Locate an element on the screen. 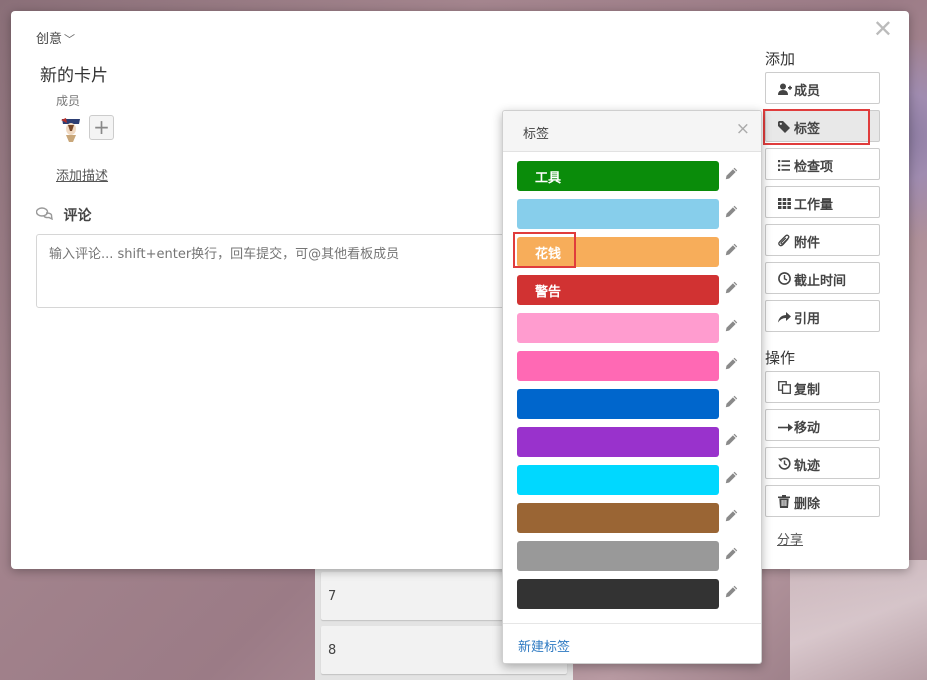 The image size is (927, 680). list-name: 创意 is located at coordinates (49, 39).